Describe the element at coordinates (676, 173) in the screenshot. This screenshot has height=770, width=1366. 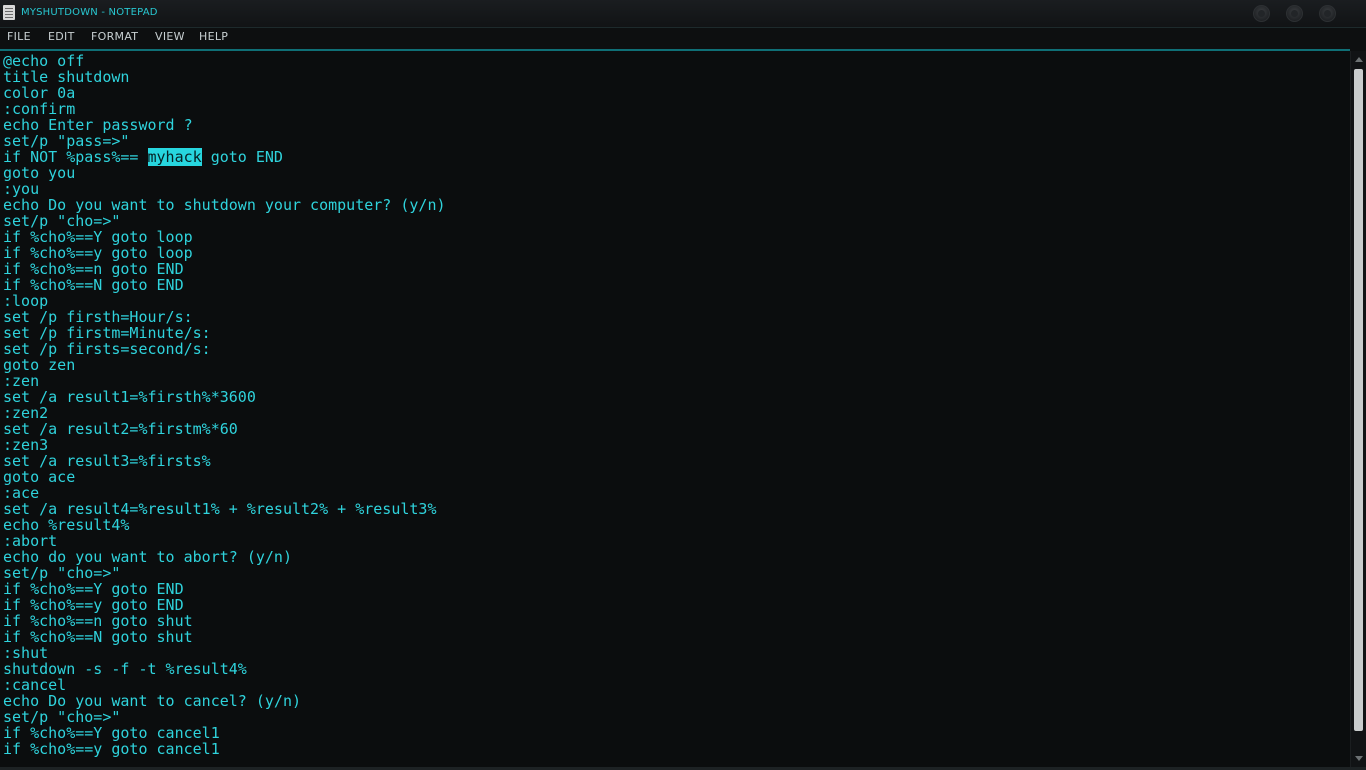
I see `code-line: goto you` at that location.